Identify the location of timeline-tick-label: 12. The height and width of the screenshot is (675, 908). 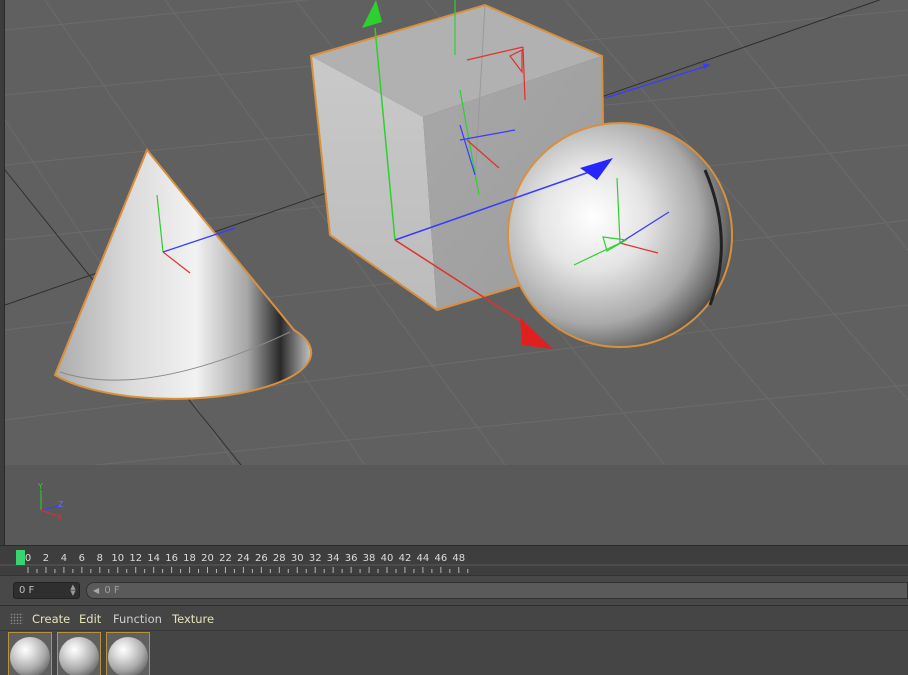
(135, 558).